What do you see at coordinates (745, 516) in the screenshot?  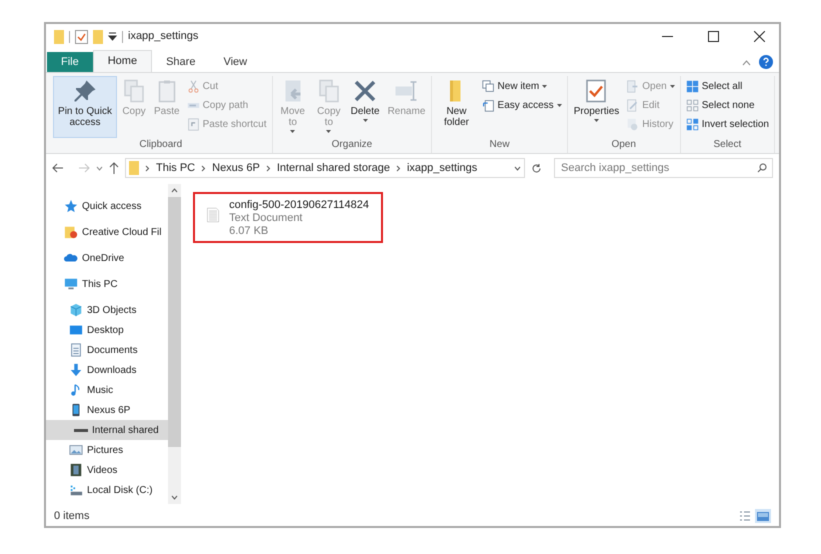 I see `details-view-button` at bounding box center [745, 516].